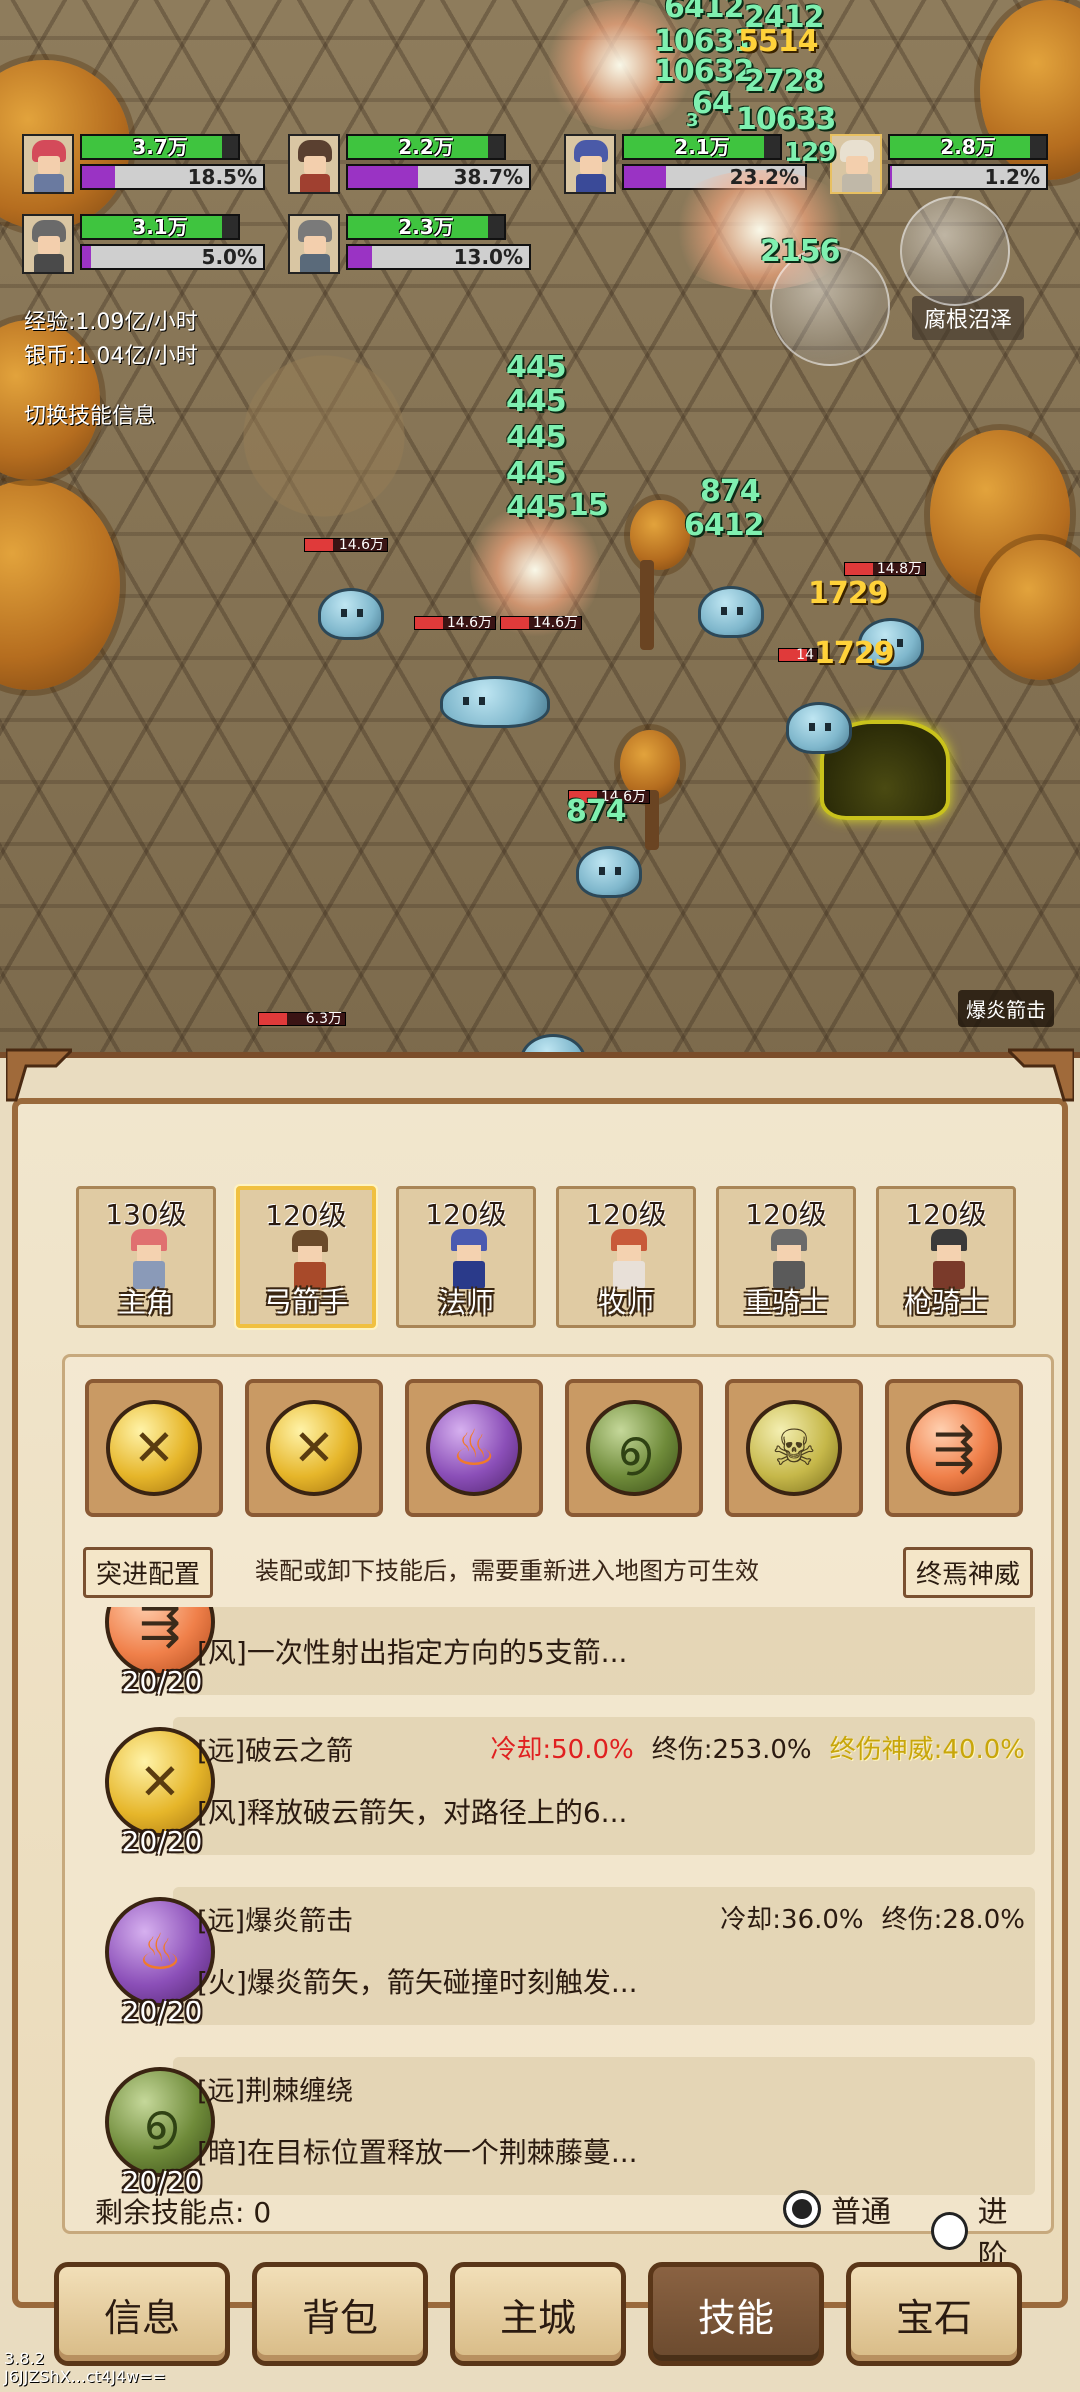  I want to click on mana-value: 5.0%, so click(229, 257).